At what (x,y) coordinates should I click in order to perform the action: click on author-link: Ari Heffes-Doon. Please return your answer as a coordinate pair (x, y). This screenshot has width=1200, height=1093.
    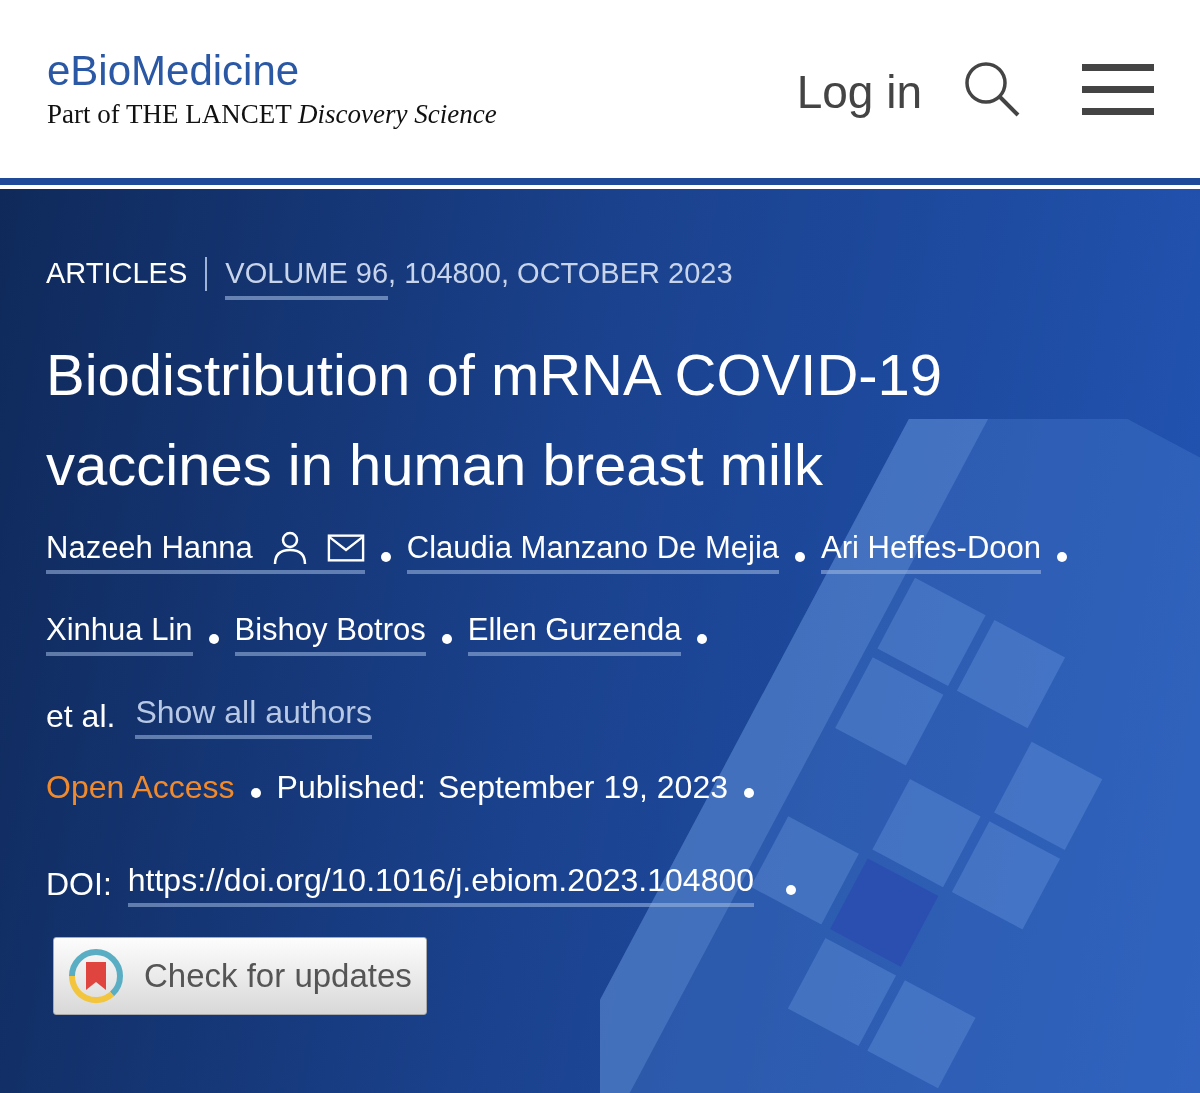
    Looking at the image, I should click on (931, 552).